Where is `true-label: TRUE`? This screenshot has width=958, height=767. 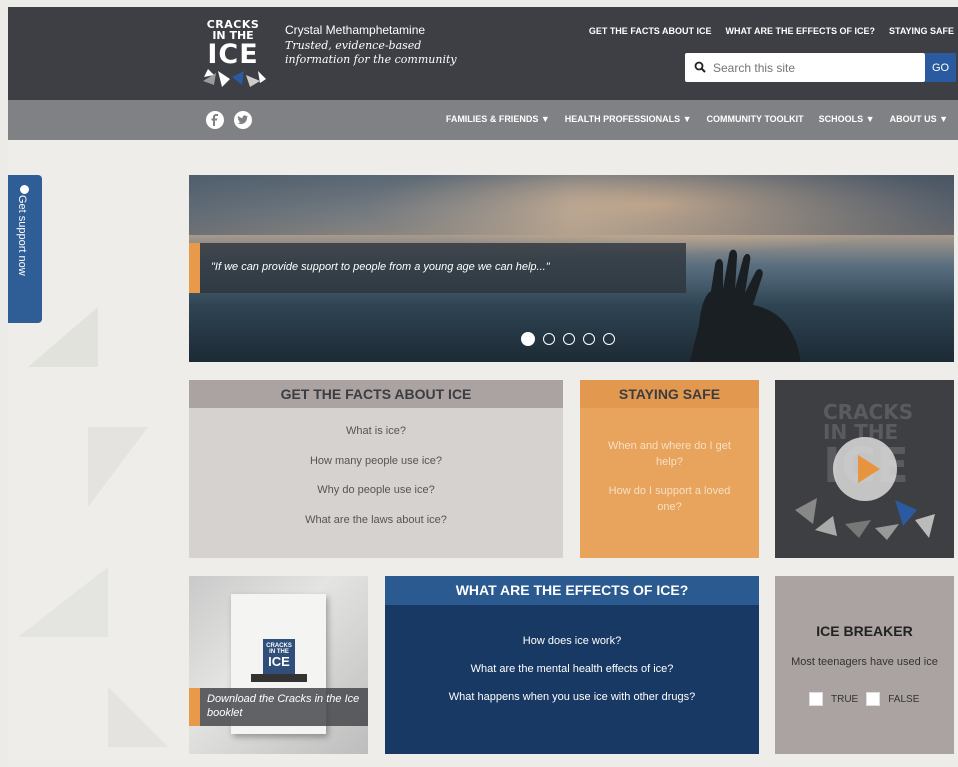 true-label: TRUE is located at coordinates (844, 699).